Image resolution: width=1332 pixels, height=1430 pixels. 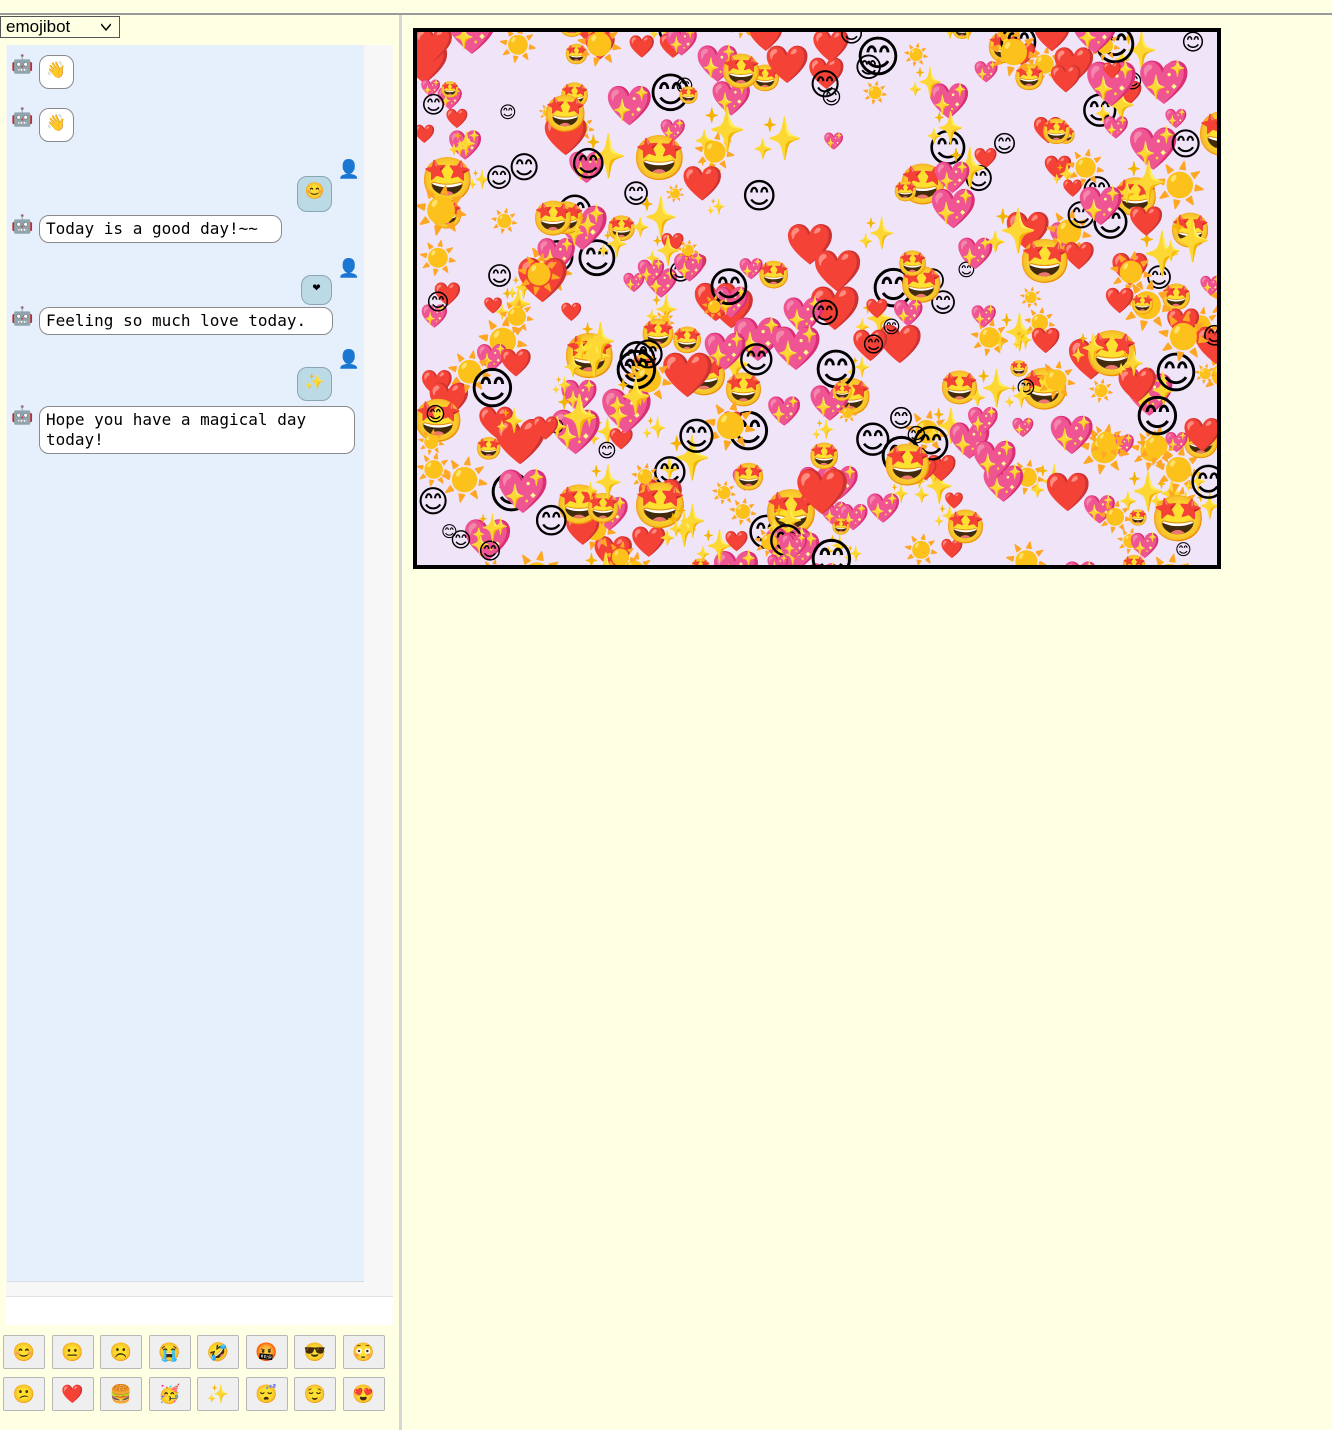 What do you see at coordinates (363, 1394) in the screenshot?
I see `emoji-button-heart-eyes: 😍` at bounding box center [363, 1394].